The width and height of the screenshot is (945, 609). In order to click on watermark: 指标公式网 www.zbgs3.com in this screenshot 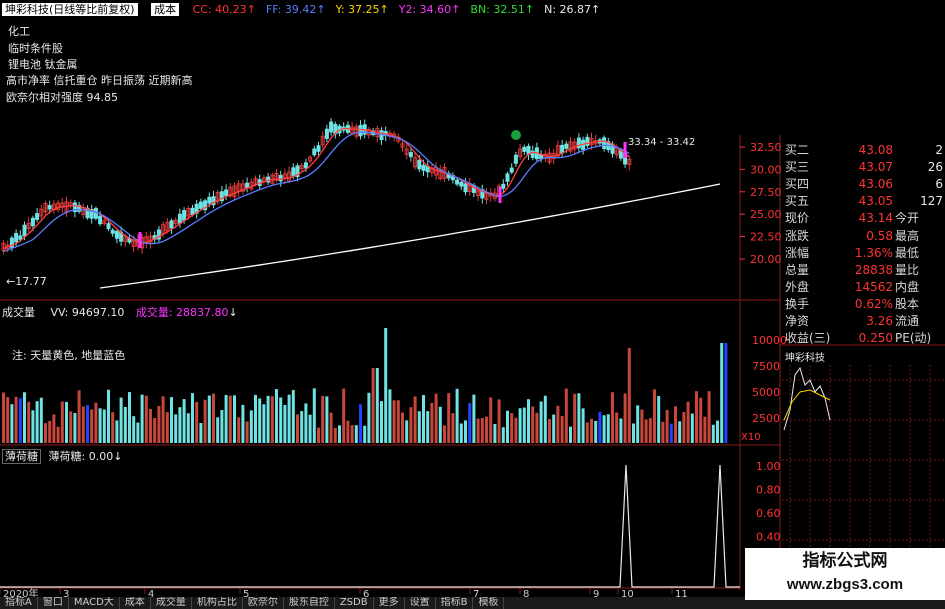, I will do `click(845, 574)`.